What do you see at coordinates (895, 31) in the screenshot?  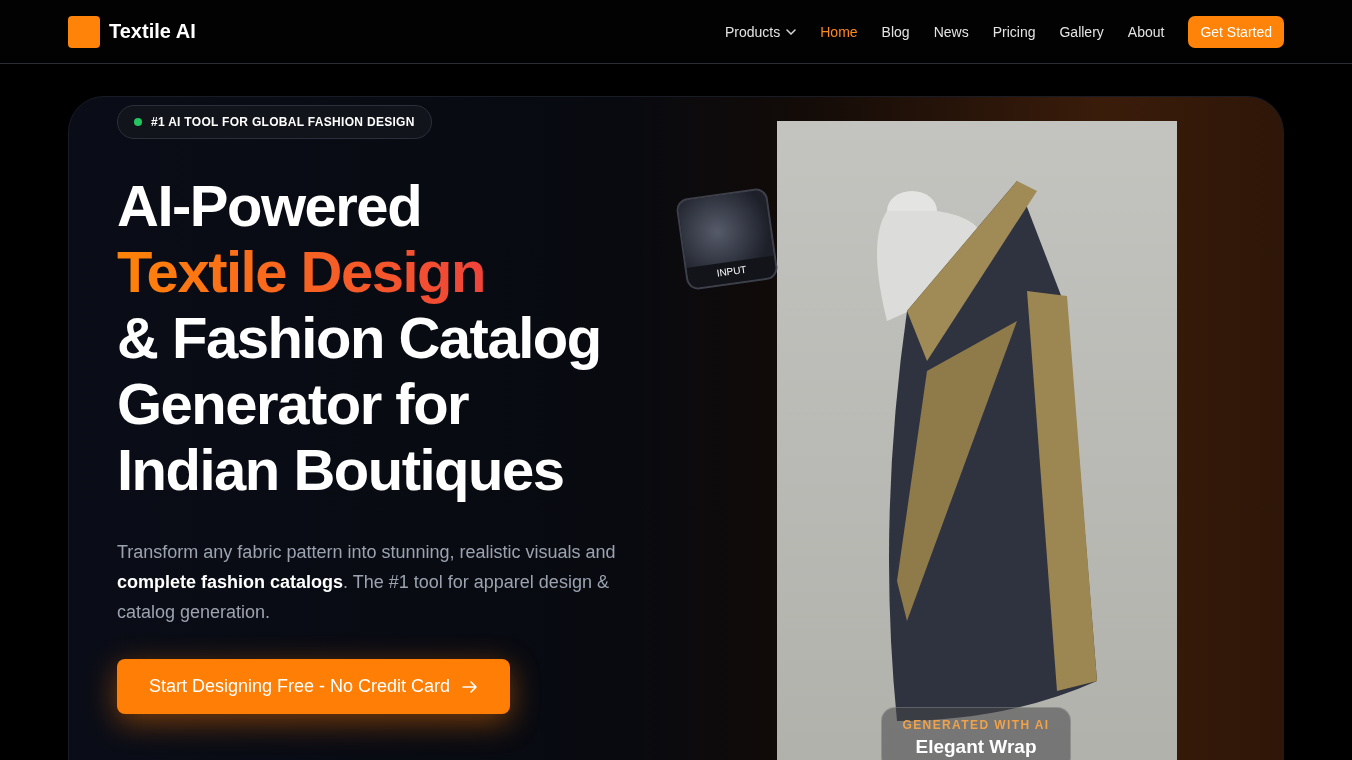 I see `nav-link: Blog` at bounding box center [895, 31].